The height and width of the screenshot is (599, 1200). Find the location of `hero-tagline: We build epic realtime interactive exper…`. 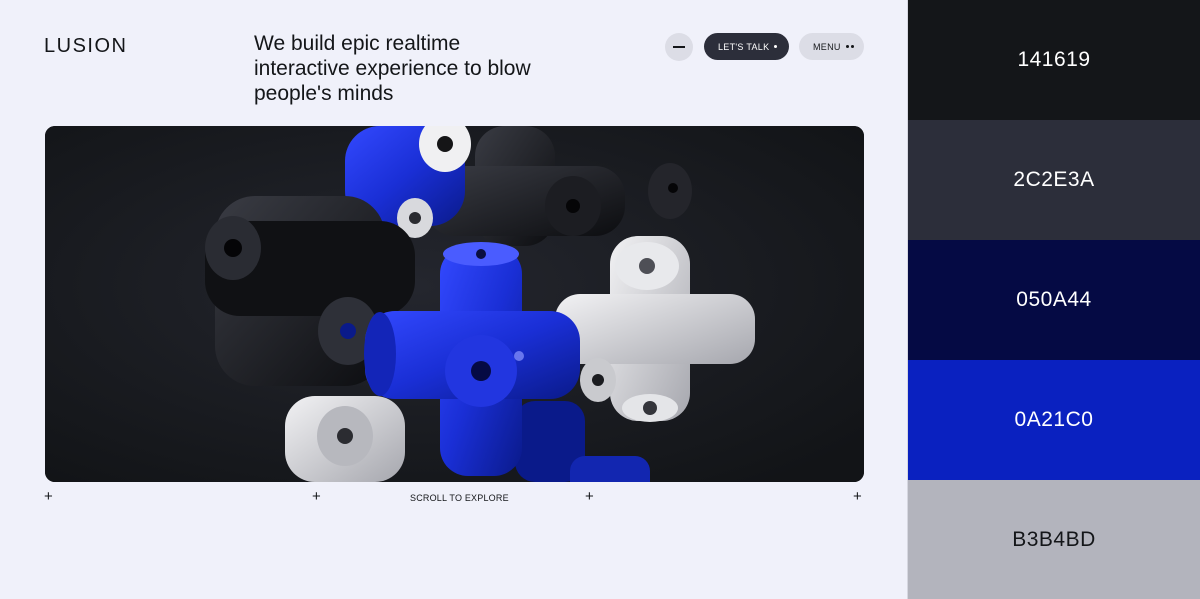

hero-tagline: We build epic realtime interactive exper… is located at coordinates (392, 68).